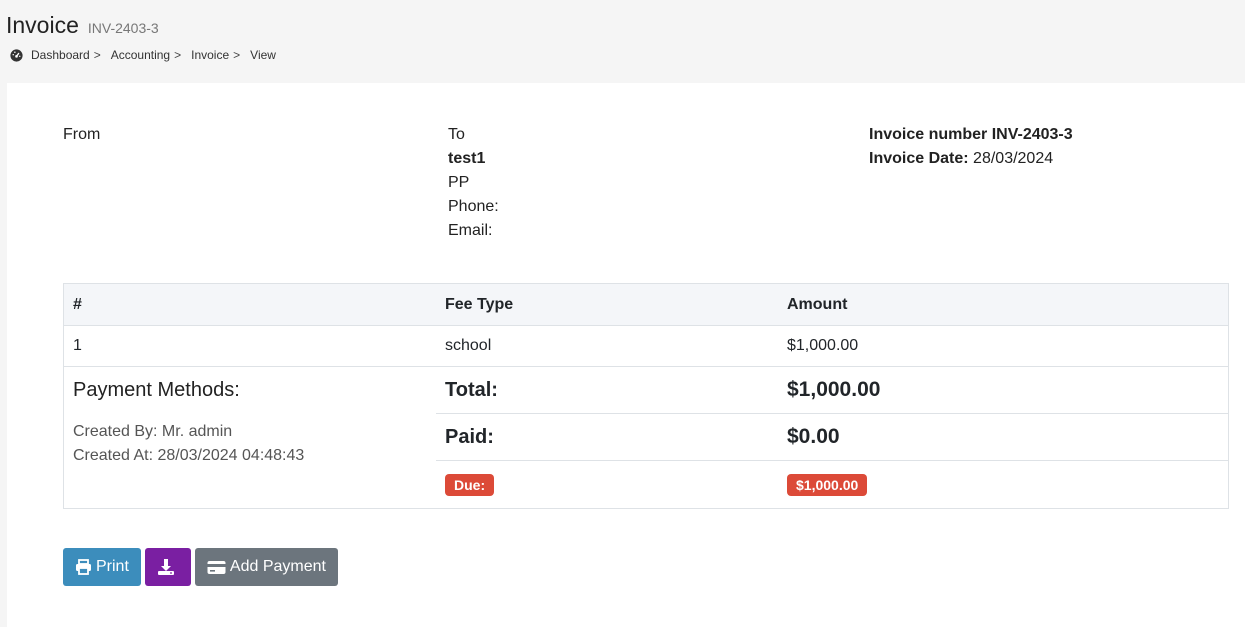  Describe the element at coordinates (971, 159) in the screenshot. I see `invoice-date: Invoice Date: 28/03/2024` at that location.